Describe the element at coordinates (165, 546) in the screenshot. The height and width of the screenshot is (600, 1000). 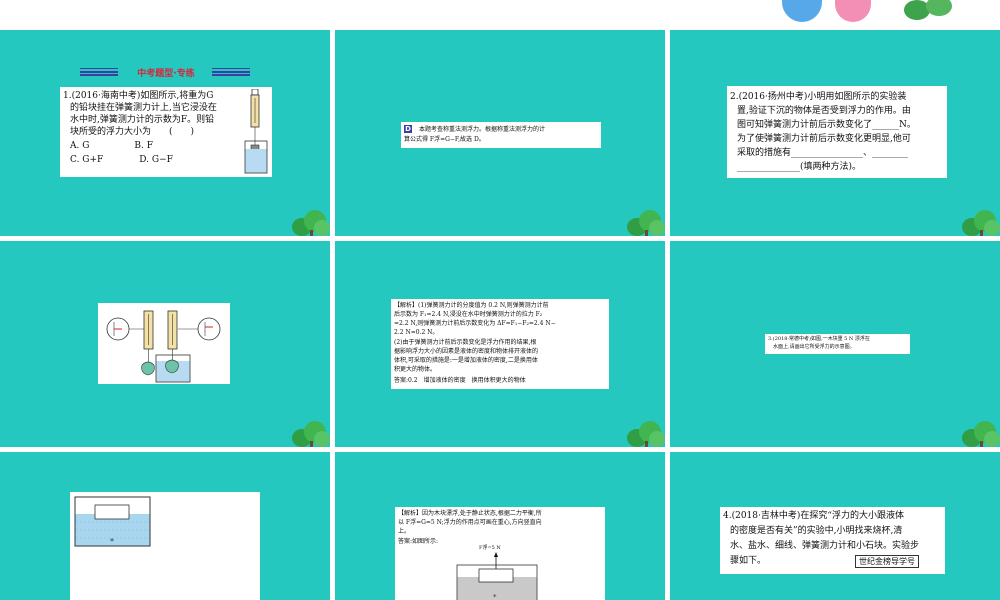
I see `figure-card: *` at that location.